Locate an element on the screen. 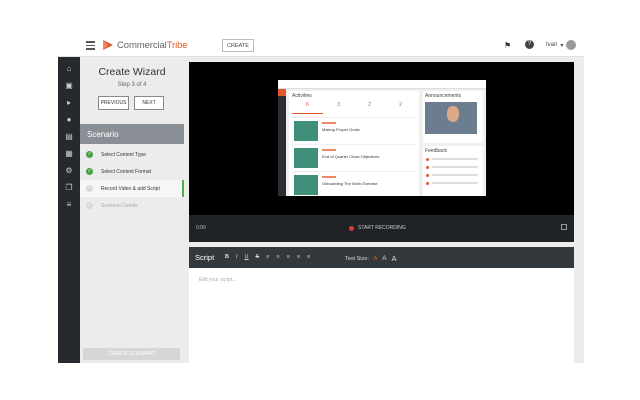 This screenshot has width=640, height=400. text-size-medium: A is located at coordinates (384, 258).